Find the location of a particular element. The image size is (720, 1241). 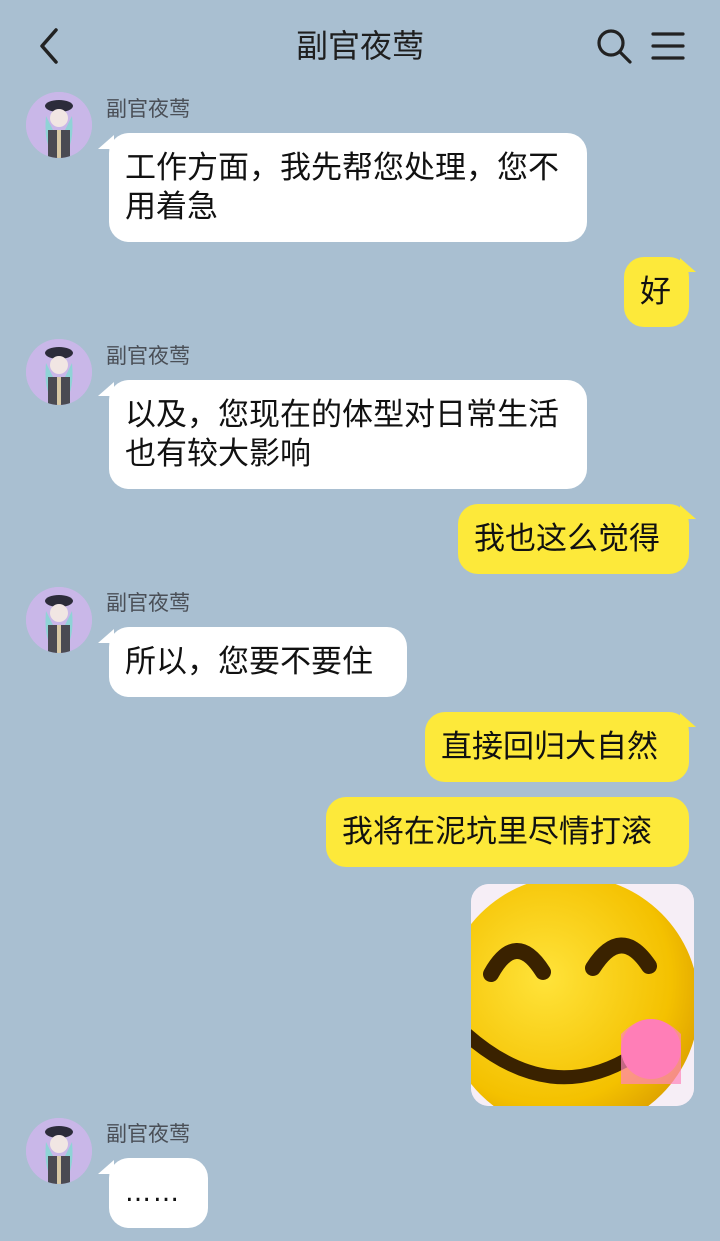

top-bar: 副官夜莺 is located at coordinates (360, 46).